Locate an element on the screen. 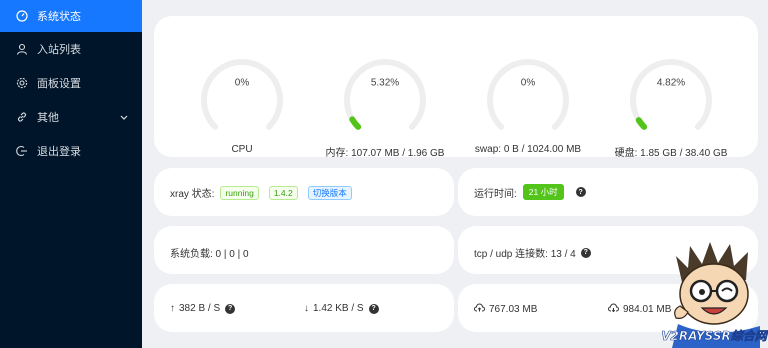 This screenshot has width=768, height=348. user-icon is located at coordinates (22, 49).